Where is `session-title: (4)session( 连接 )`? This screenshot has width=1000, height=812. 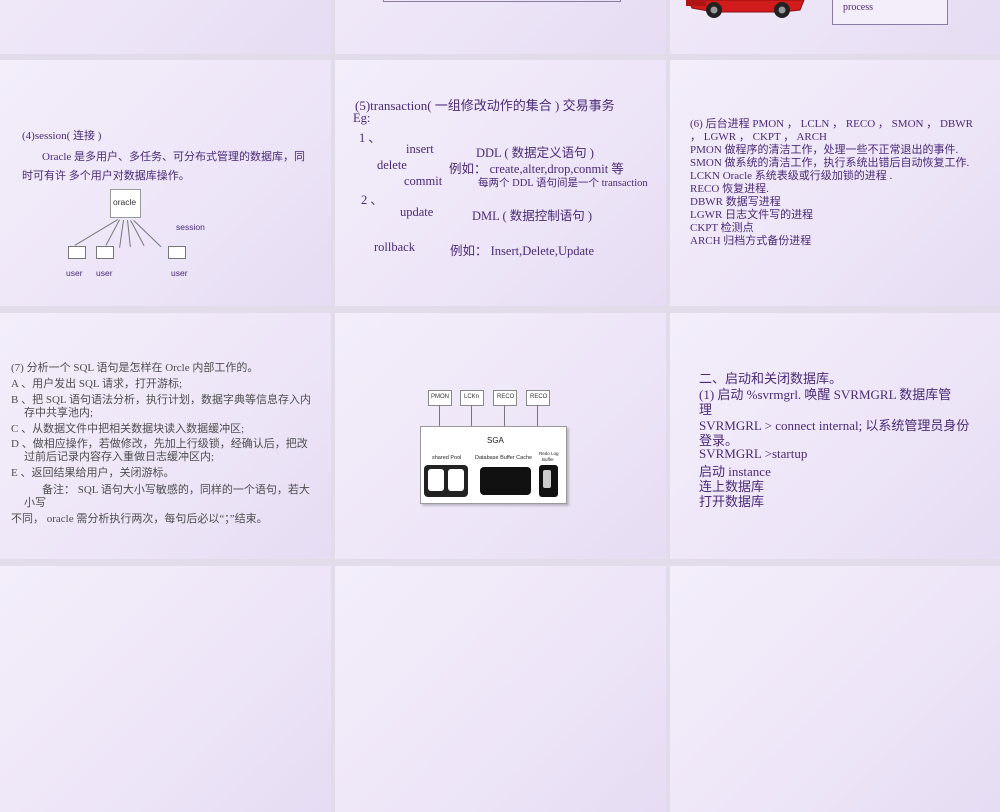 session-title: (4)session( 连接 ) is located at coordinates (62, 136).